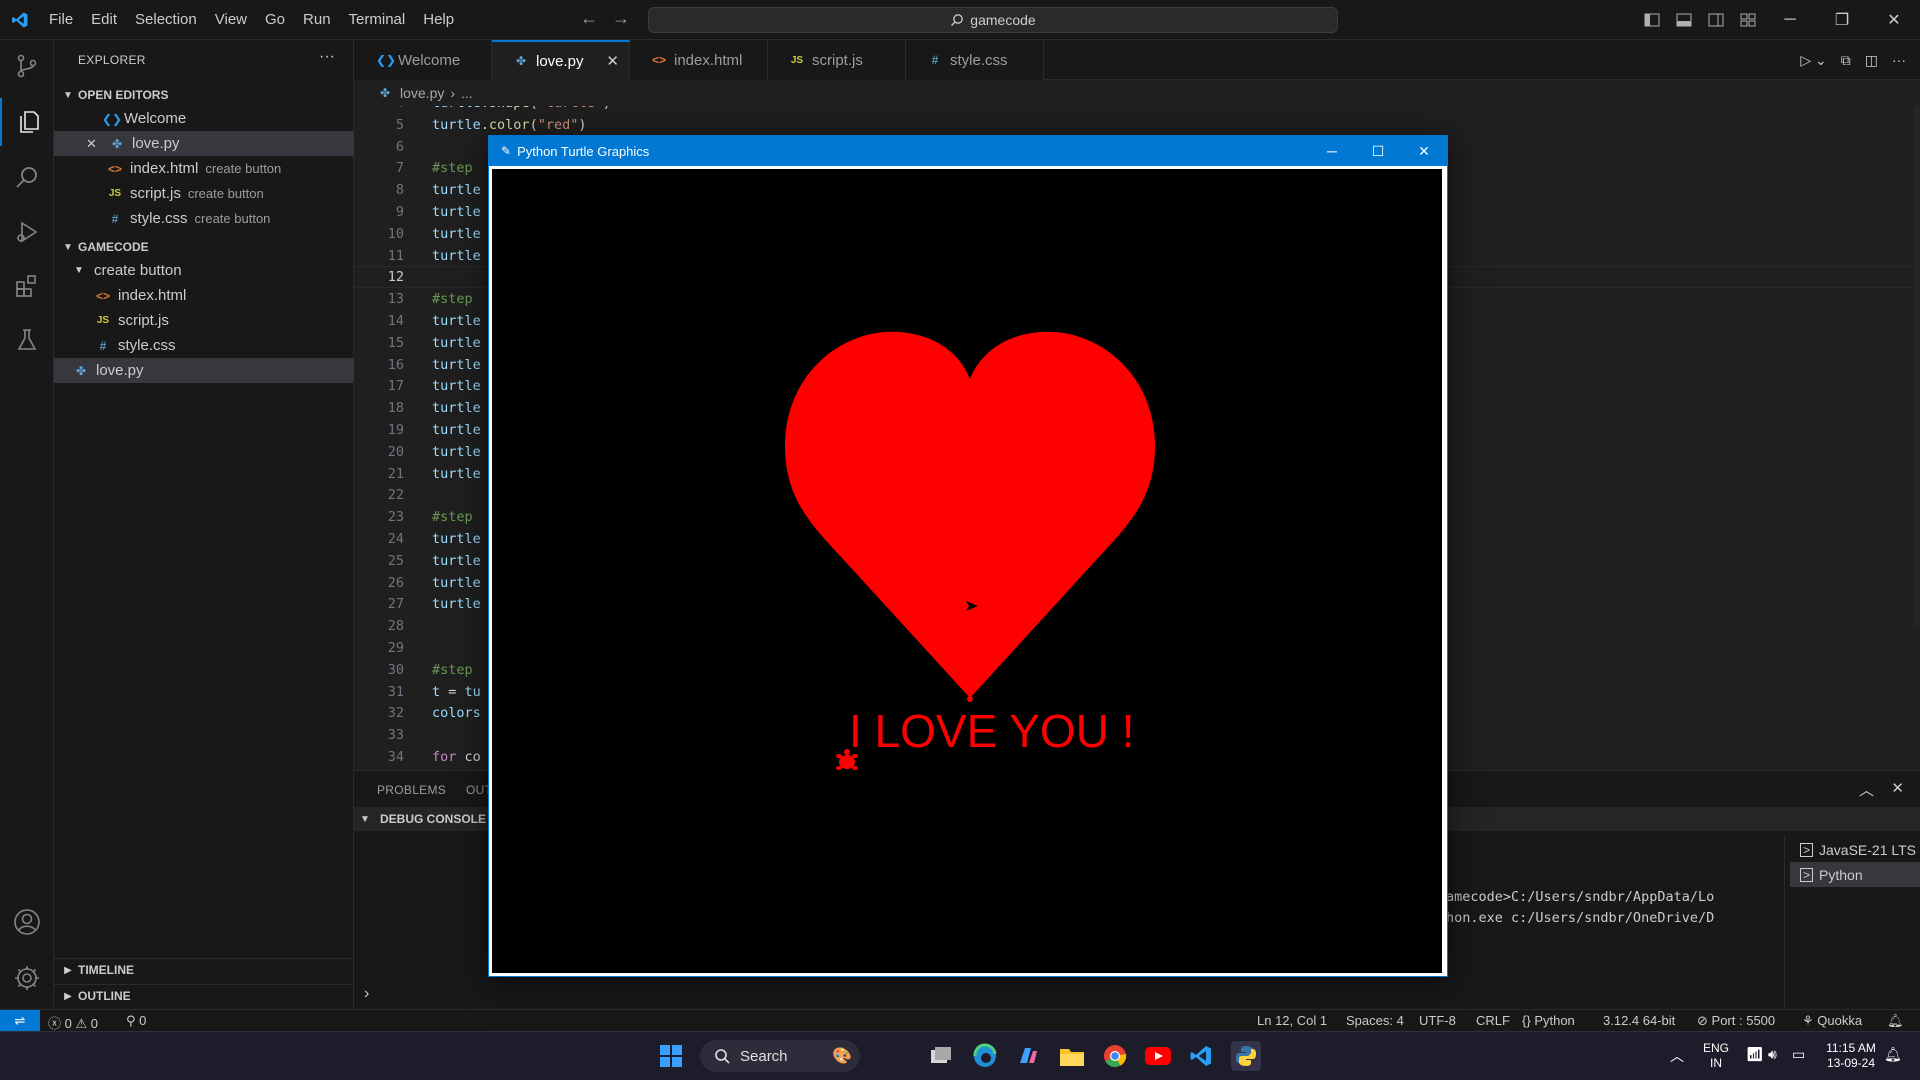 Image resolution: width=1920 pixels, height=1080 pixels. What do you see at coordinates (20, 20) in the screenshot?
I see `vscode-logo-icon` at bounding box center [20, 20].